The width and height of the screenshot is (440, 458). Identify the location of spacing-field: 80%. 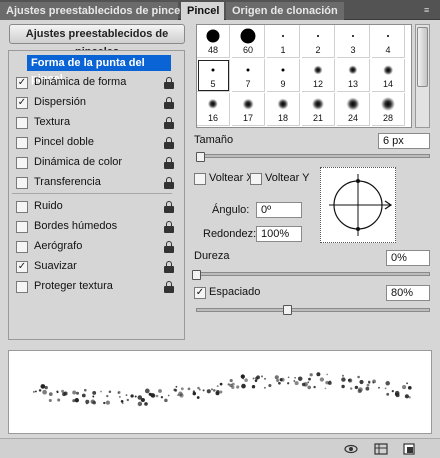
(408, 293).